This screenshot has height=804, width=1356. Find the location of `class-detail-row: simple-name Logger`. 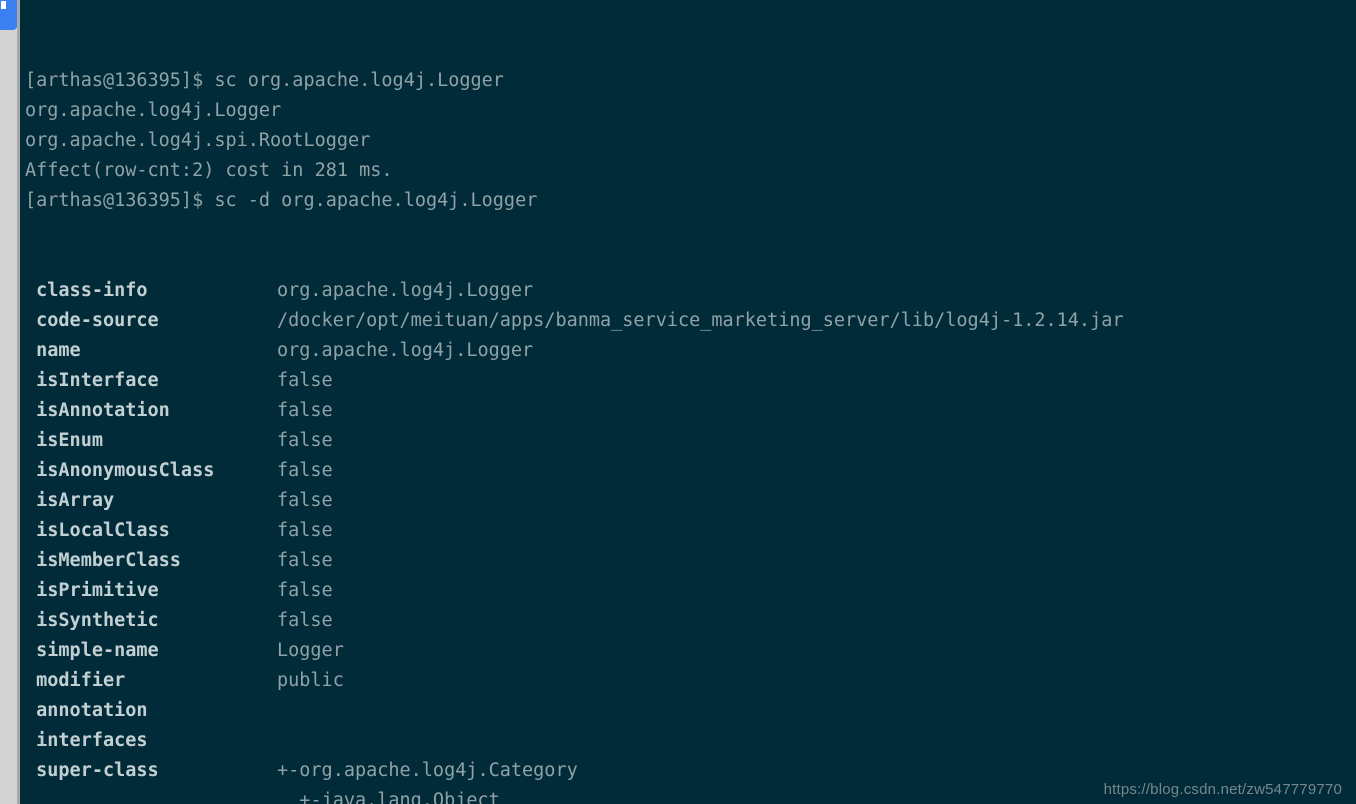

class-detail-row: simple-name Logger is located at coordinates (690, 651).